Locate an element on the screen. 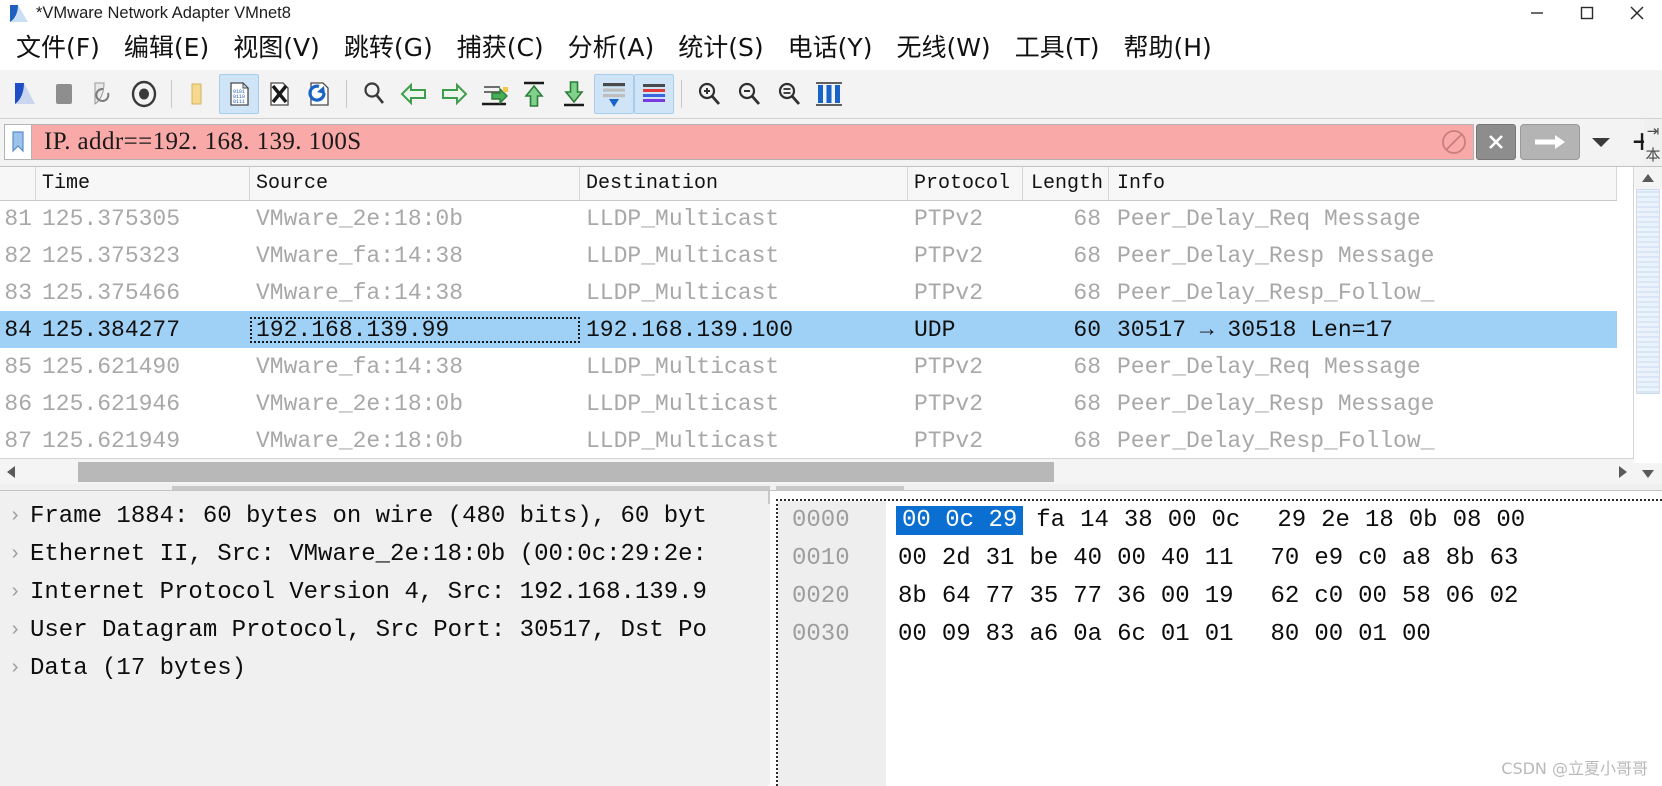 The width and height of the screenshot is (1662, 786). menu-wireless: 无线(W) is located at coordinates (943, 48).